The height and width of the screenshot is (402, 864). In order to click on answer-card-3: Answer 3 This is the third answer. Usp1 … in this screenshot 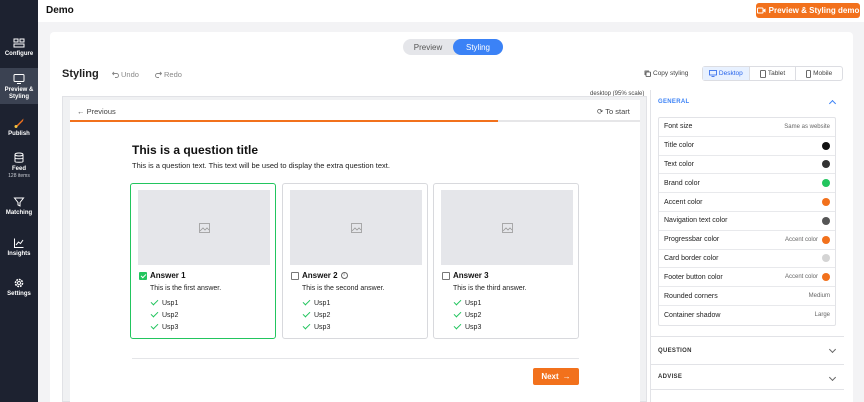, I will do `click(506, 261)`.